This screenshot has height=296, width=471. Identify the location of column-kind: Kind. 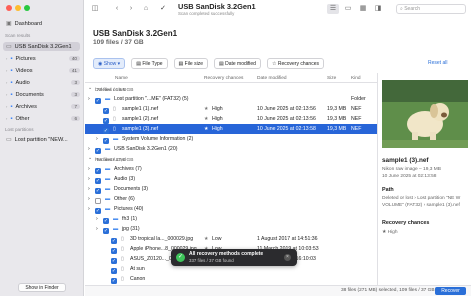
(356, 78).